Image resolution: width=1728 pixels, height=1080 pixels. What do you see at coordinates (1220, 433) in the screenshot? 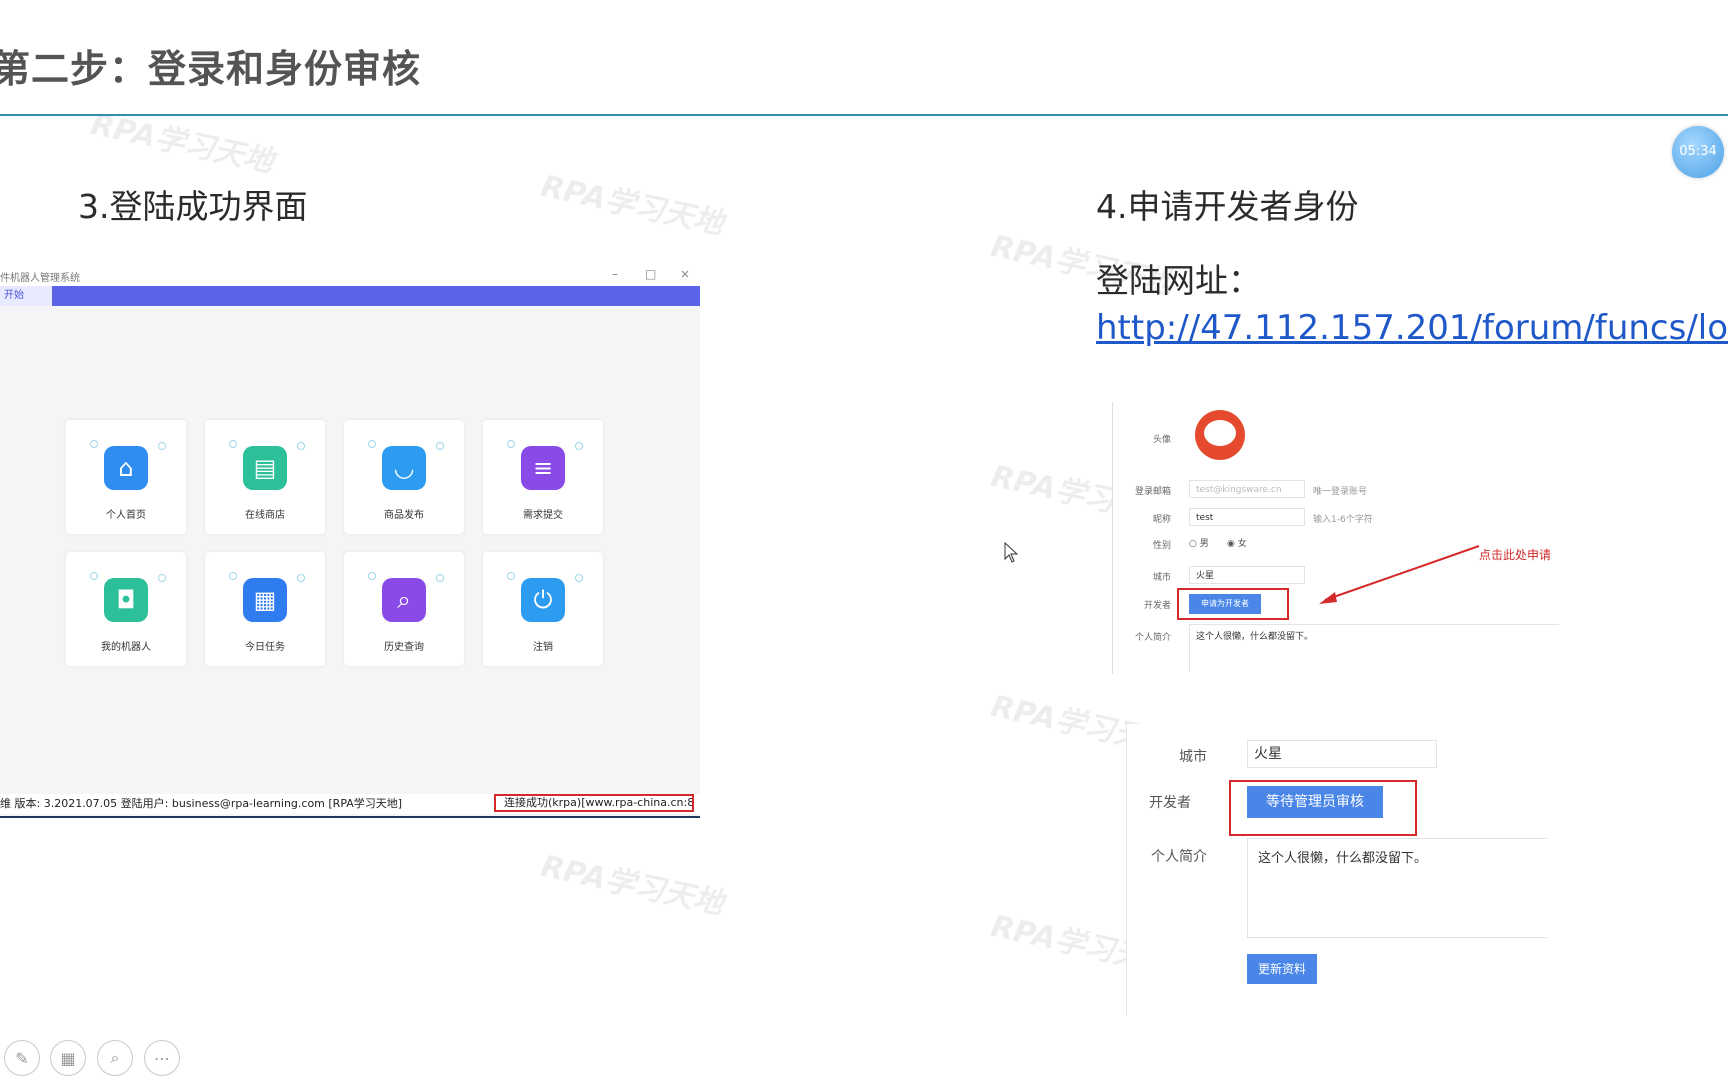
I see `robot-face-icon` at bounding box center [1220, 433].